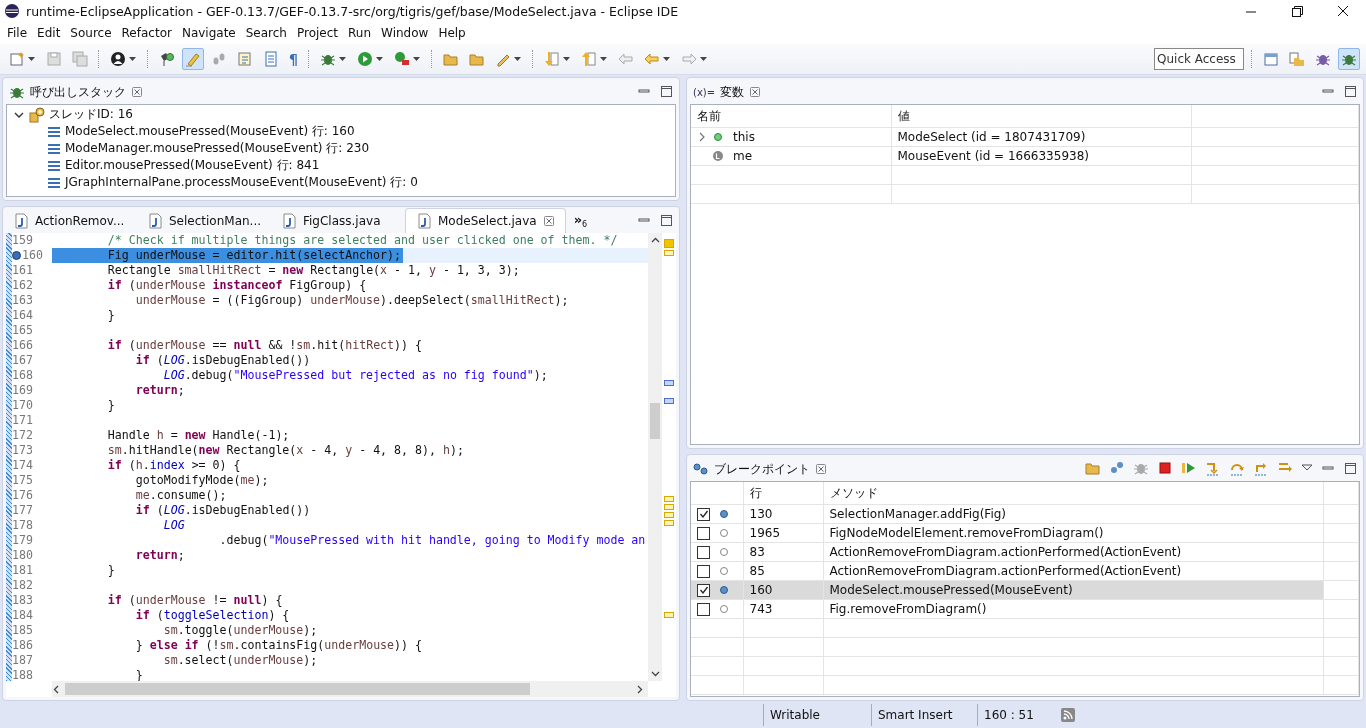 The image size is (1366, 728). I want to click on method-name: FigNodeModelElement.removeFromDiagram(), so click(1073, 533).